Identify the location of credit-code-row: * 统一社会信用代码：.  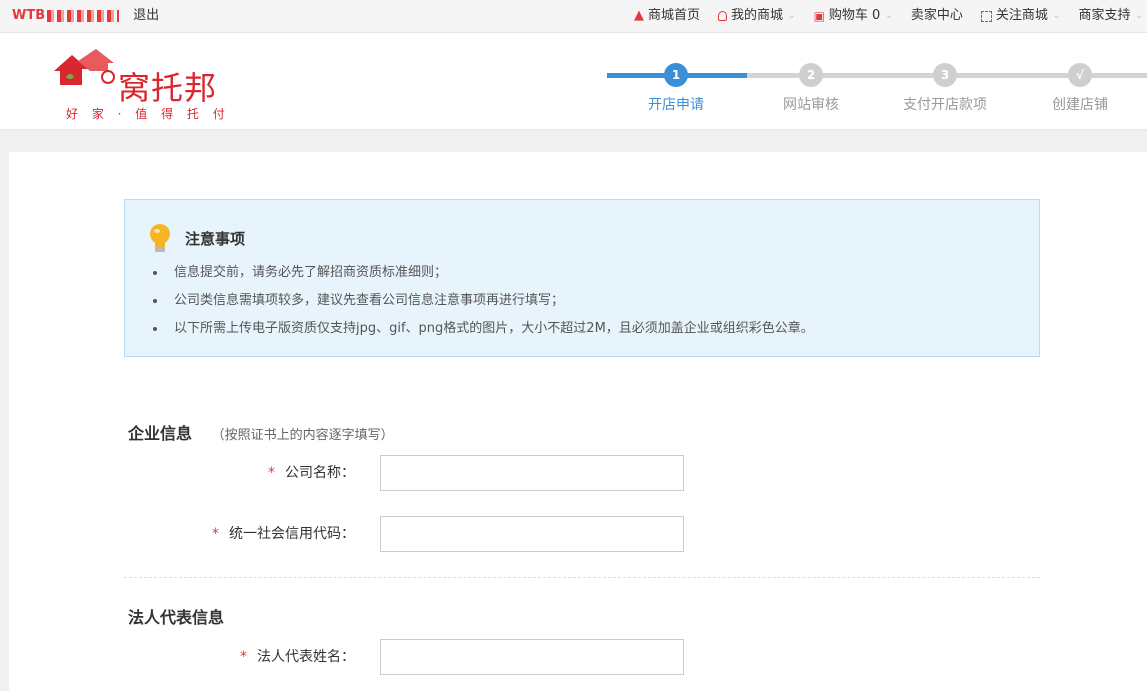
(359, 535).